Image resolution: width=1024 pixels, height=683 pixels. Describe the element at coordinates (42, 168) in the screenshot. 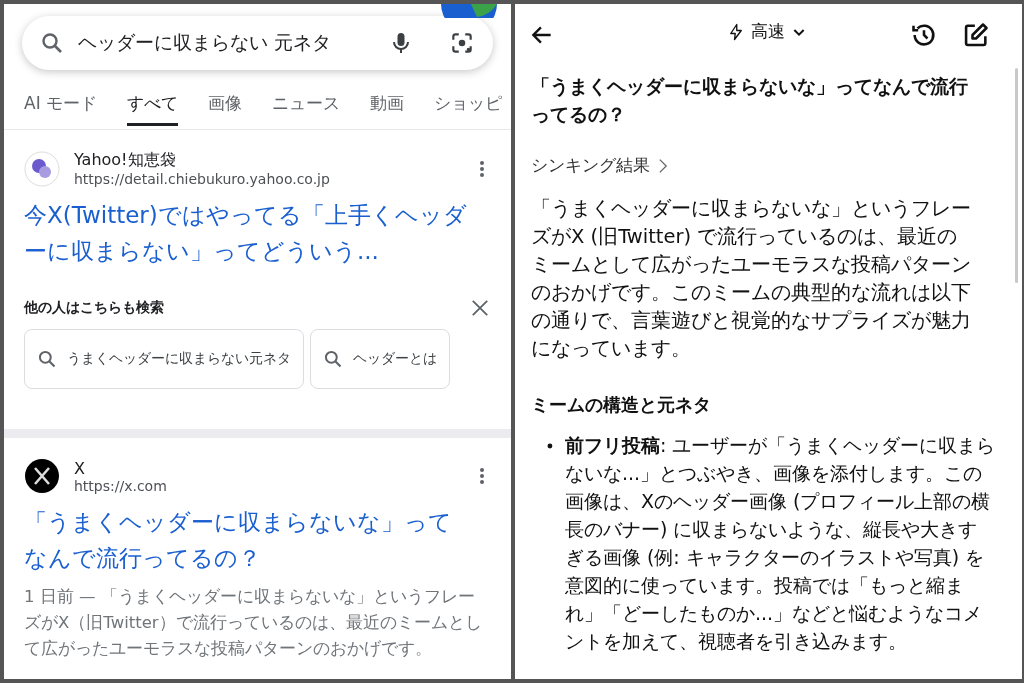

I see `question-bubble-icon` at that location.